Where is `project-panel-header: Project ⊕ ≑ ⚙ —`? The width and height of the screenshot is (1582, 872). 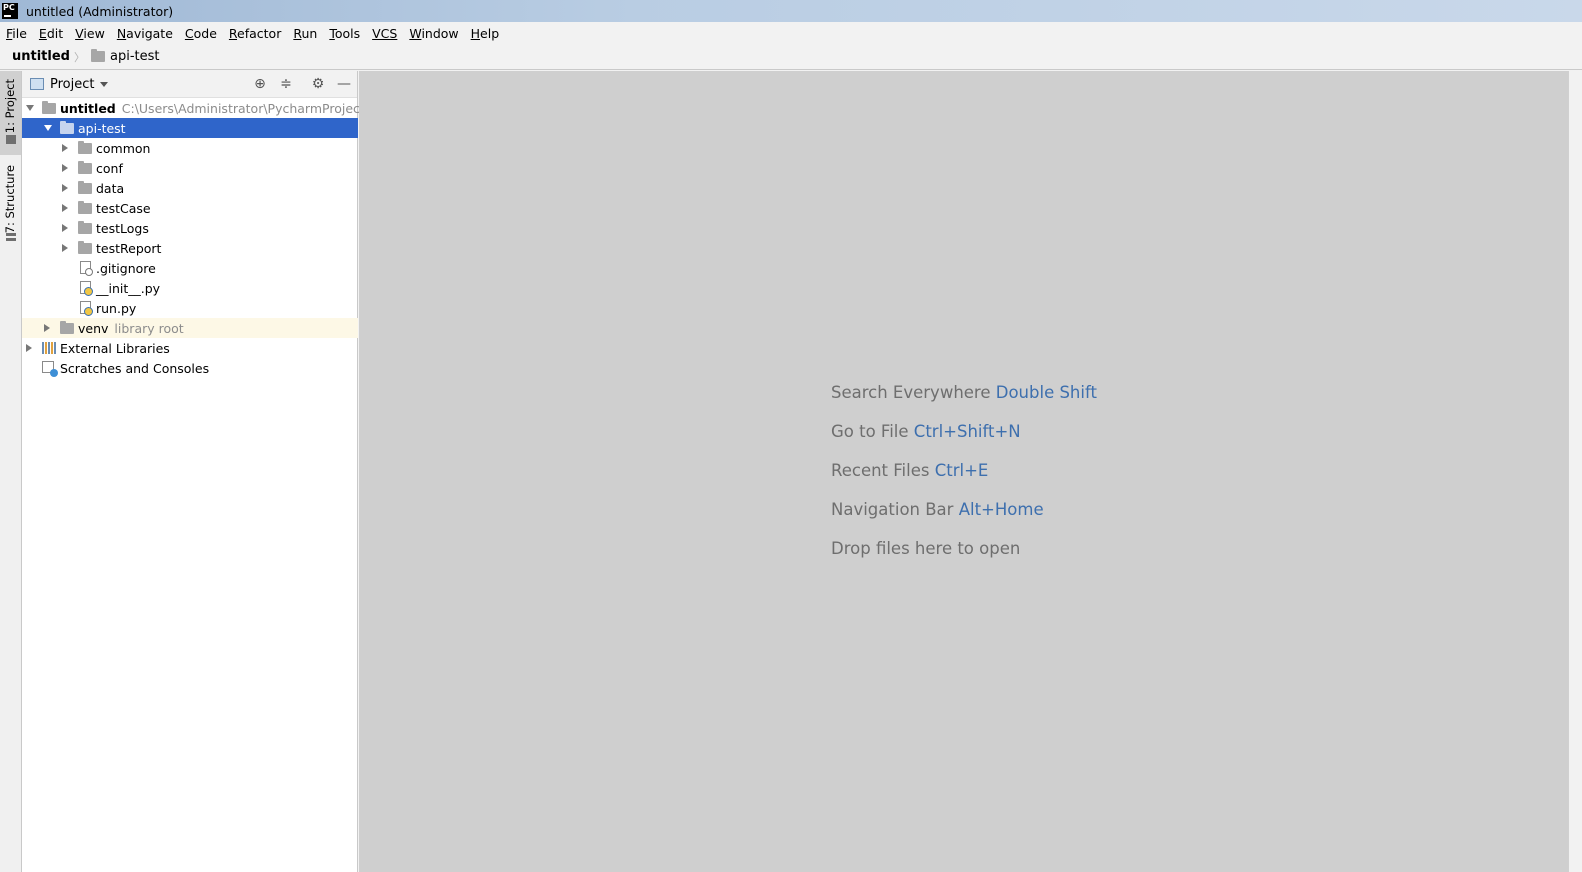
project-panel-header: Project ⊕ ≑ ⚙ — is located at coordinates (189, 84).